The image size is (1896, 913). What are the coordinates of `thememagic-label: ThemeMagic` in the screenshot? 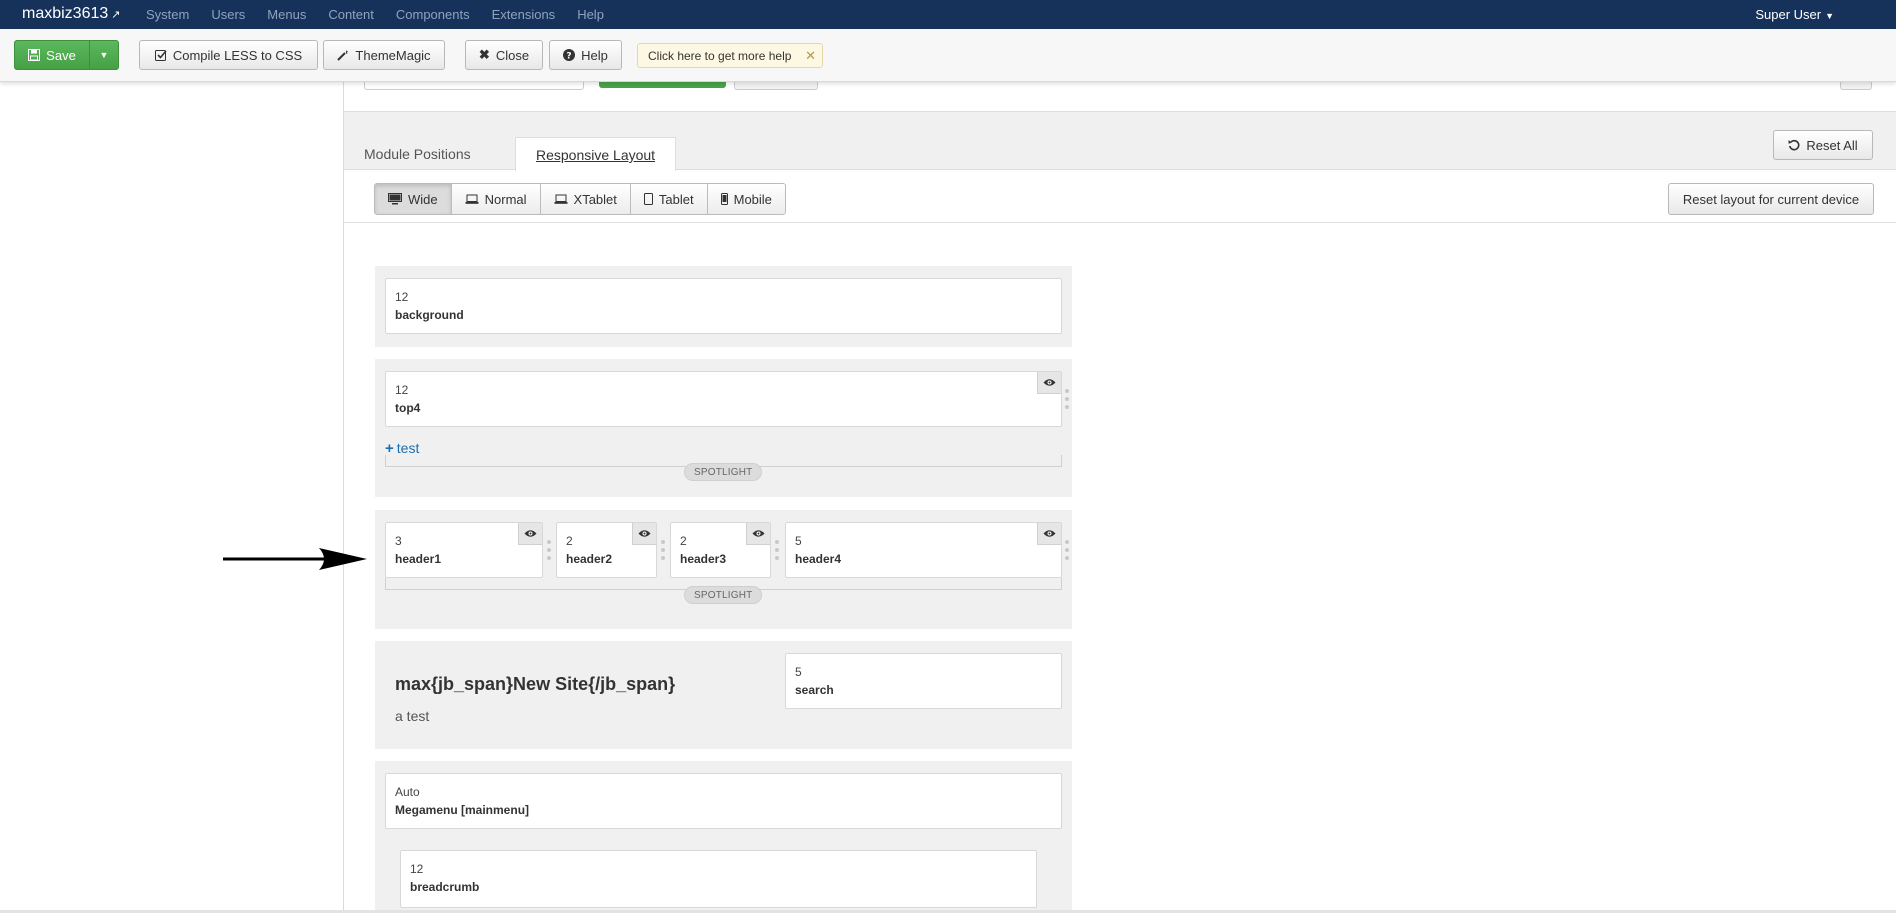 It's located at (393, 55).